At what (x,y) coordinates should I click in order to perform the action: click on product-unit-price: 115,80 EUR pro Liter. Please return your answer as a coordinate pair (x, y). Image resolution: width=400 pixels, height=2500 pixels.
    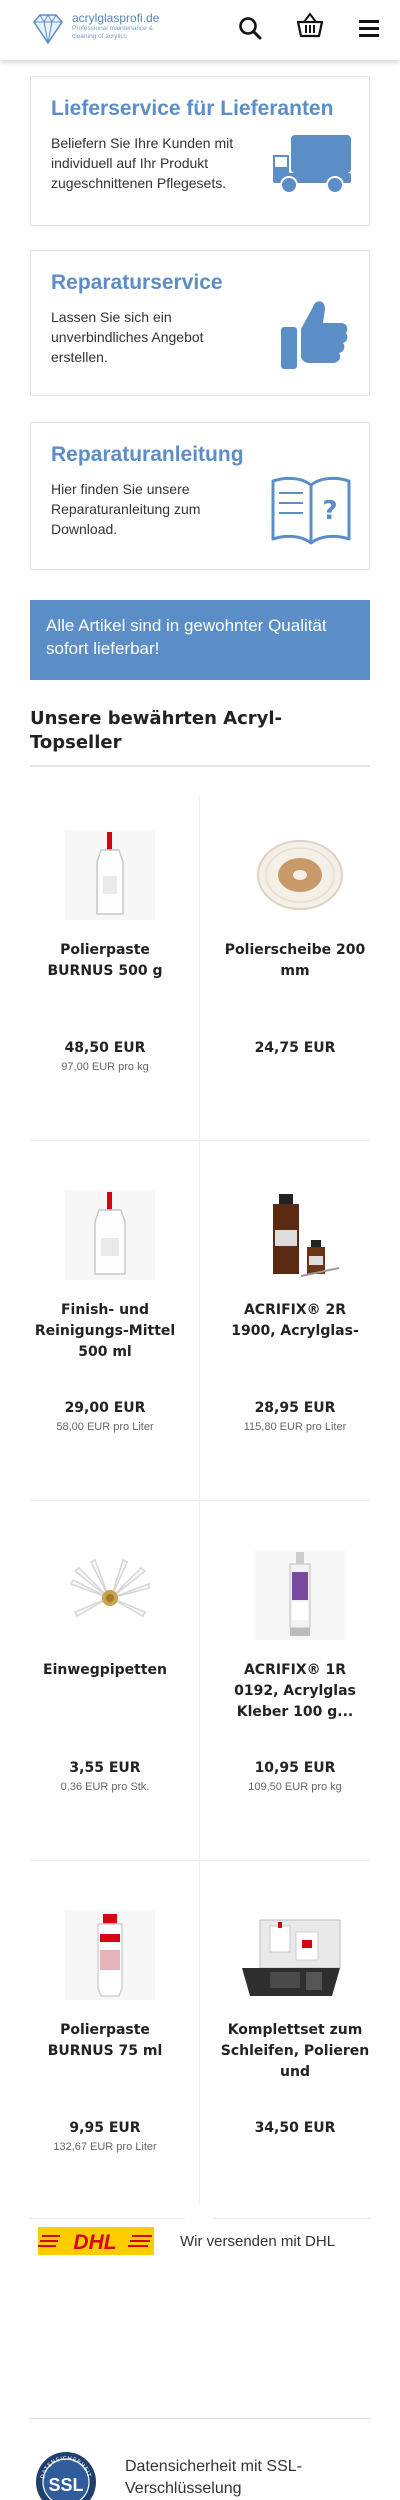
    Looking at the image, I should click on (295, 1427).